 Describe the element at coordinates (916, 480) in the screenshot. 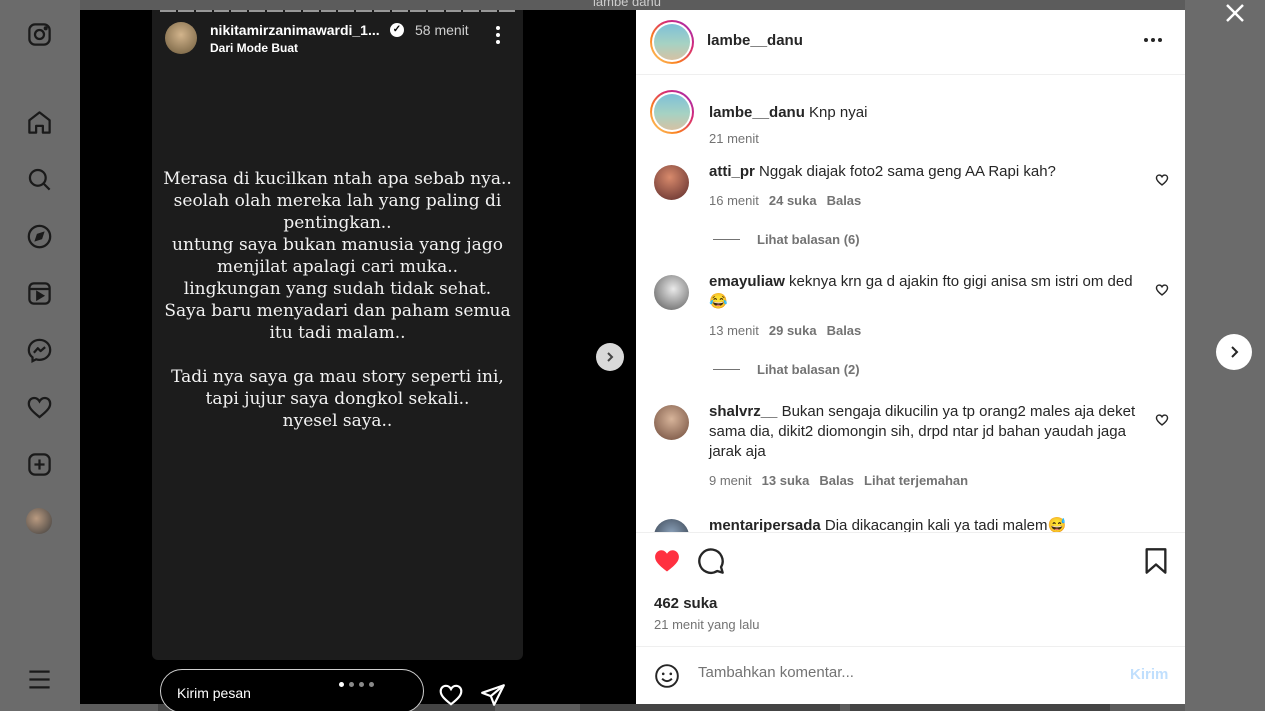

I see `translate-button: Lihat terjemahan` at that location.